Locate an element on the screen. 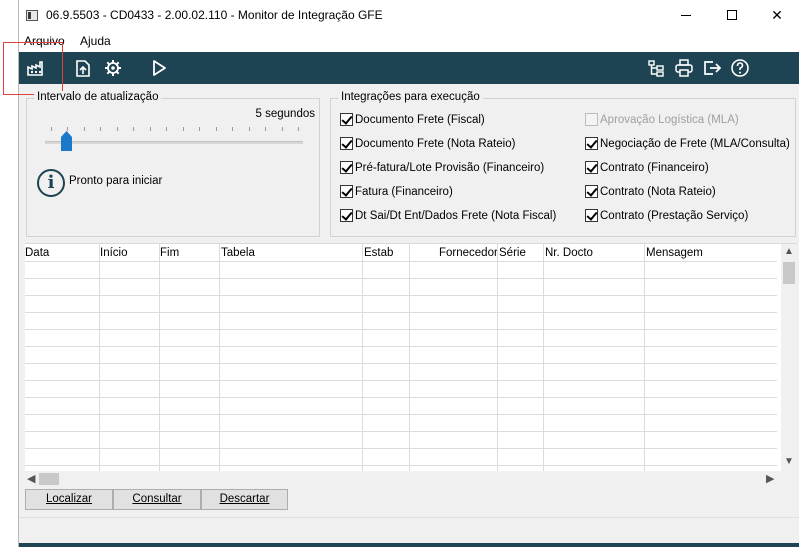 Image resolution: width=799 pixels, height=547 pixels. column-header-estab: Estab is located at coordinates (378, 253).